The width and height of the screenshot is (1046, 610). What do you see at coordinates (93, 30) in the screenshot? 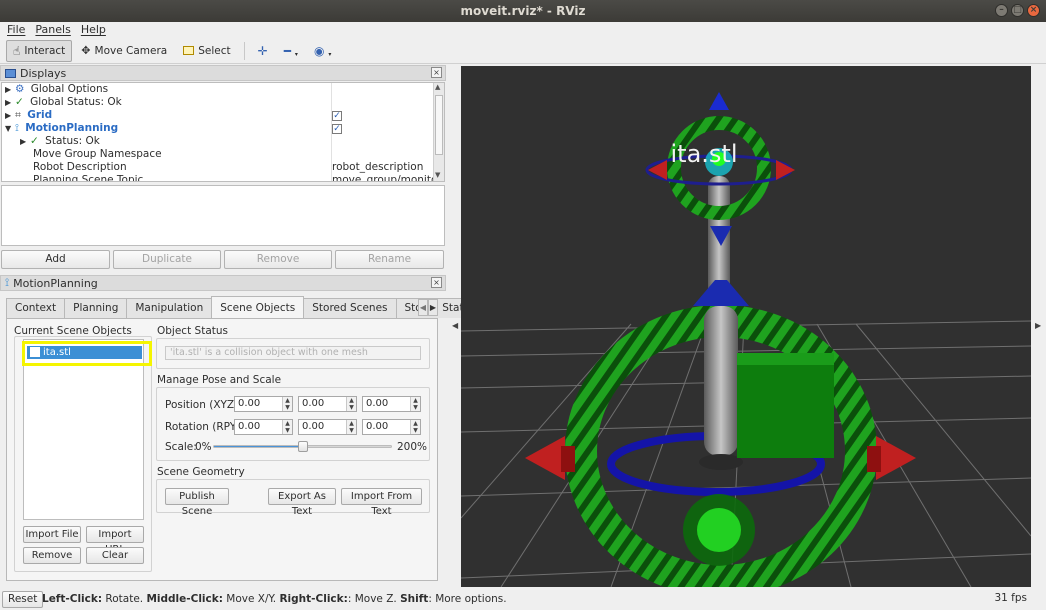
I see `menu-help: Help` at bounding box center [93, 30].